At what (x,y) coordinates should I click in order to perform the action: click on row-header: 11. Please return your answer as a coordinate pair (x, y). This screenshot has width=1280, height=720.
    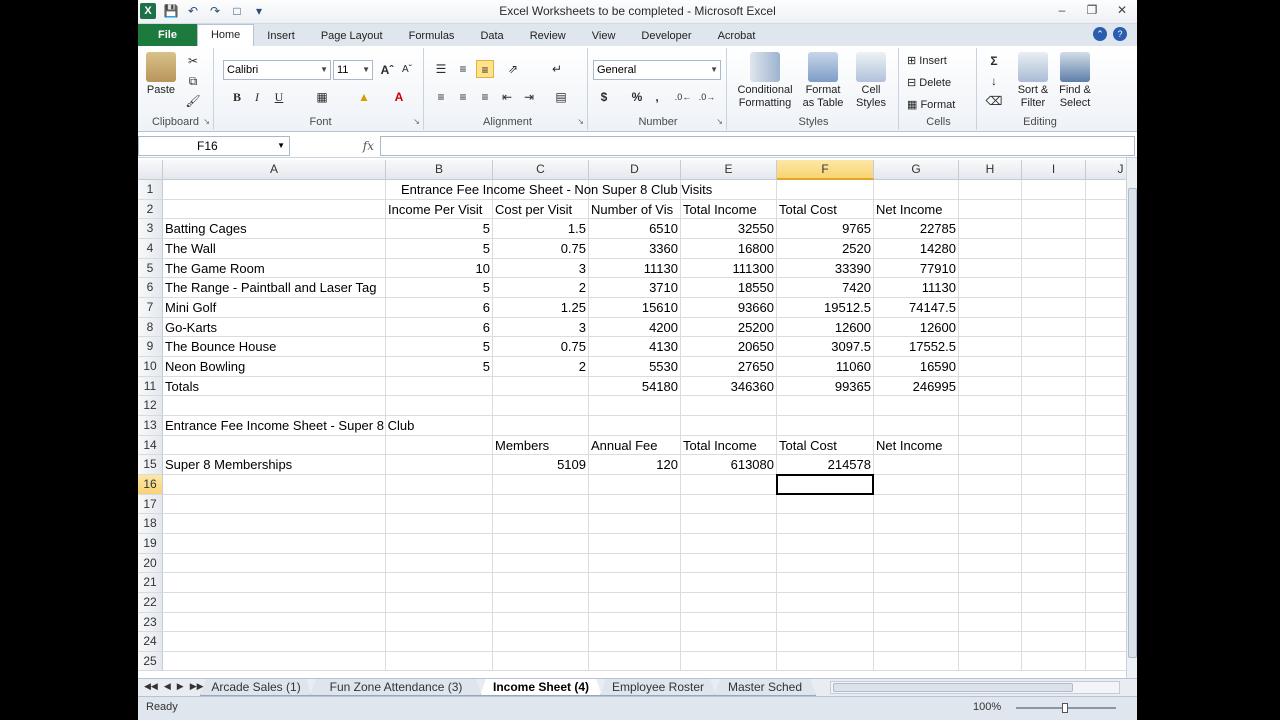
    Looking at the image, I should click on (150, 386).